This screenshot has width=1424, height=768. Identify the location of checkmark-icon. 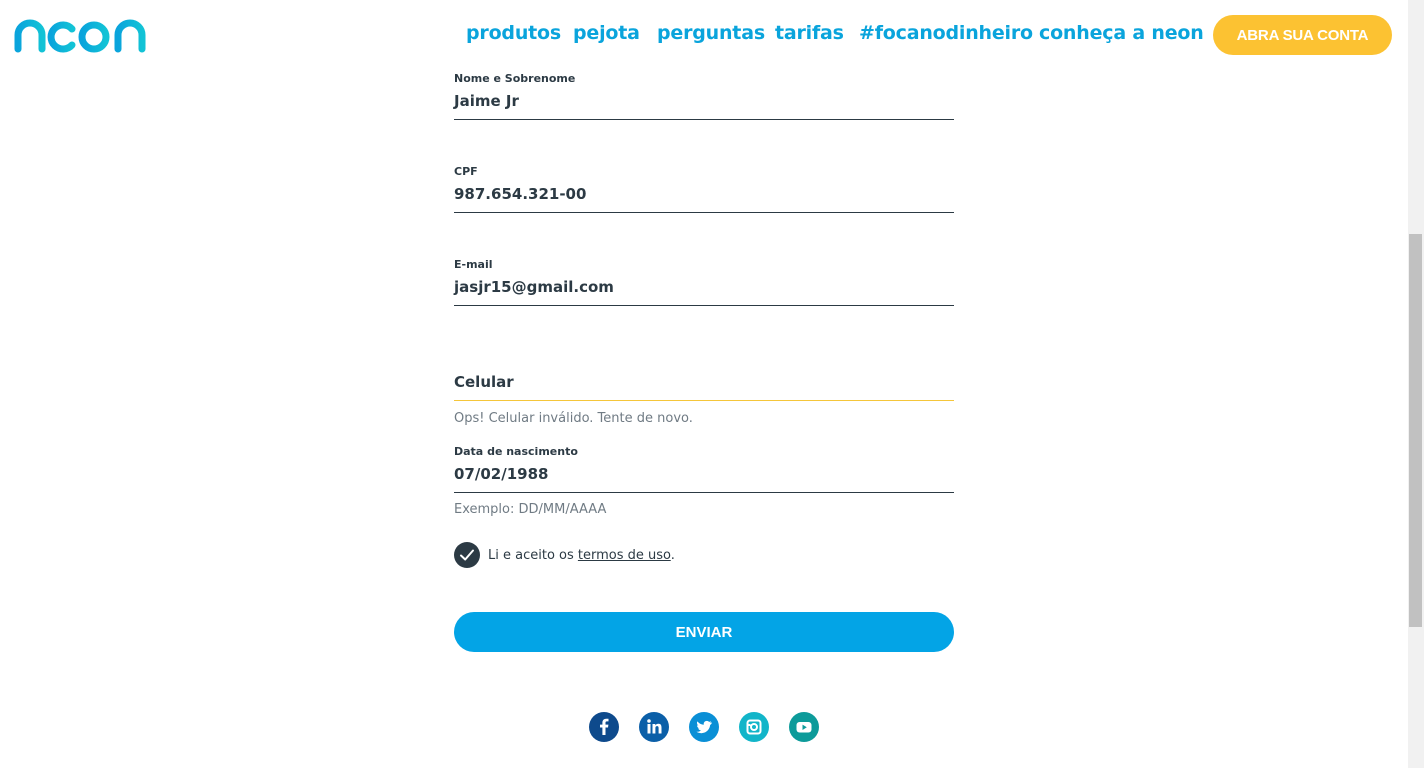
(467, 555).